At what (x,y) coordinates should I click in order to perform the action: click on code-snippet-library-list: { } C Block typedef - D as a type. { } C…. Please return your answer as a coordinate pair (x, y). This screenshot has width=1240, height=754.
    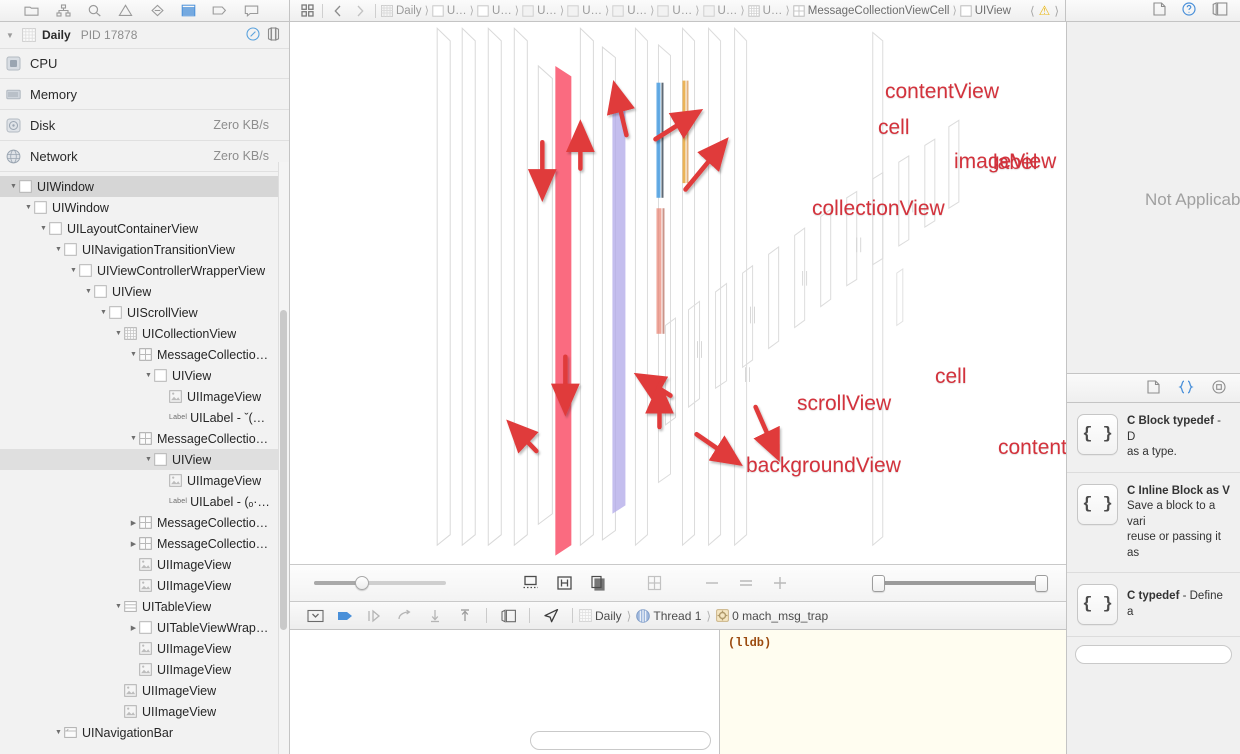
    Looking at the image, I should click on (1153, 578).